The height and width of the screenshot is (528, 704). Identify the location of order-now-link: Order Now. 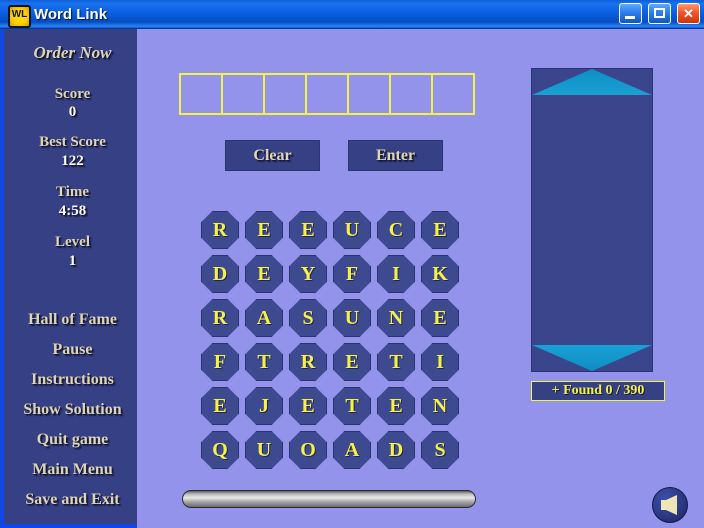
(72, 53).